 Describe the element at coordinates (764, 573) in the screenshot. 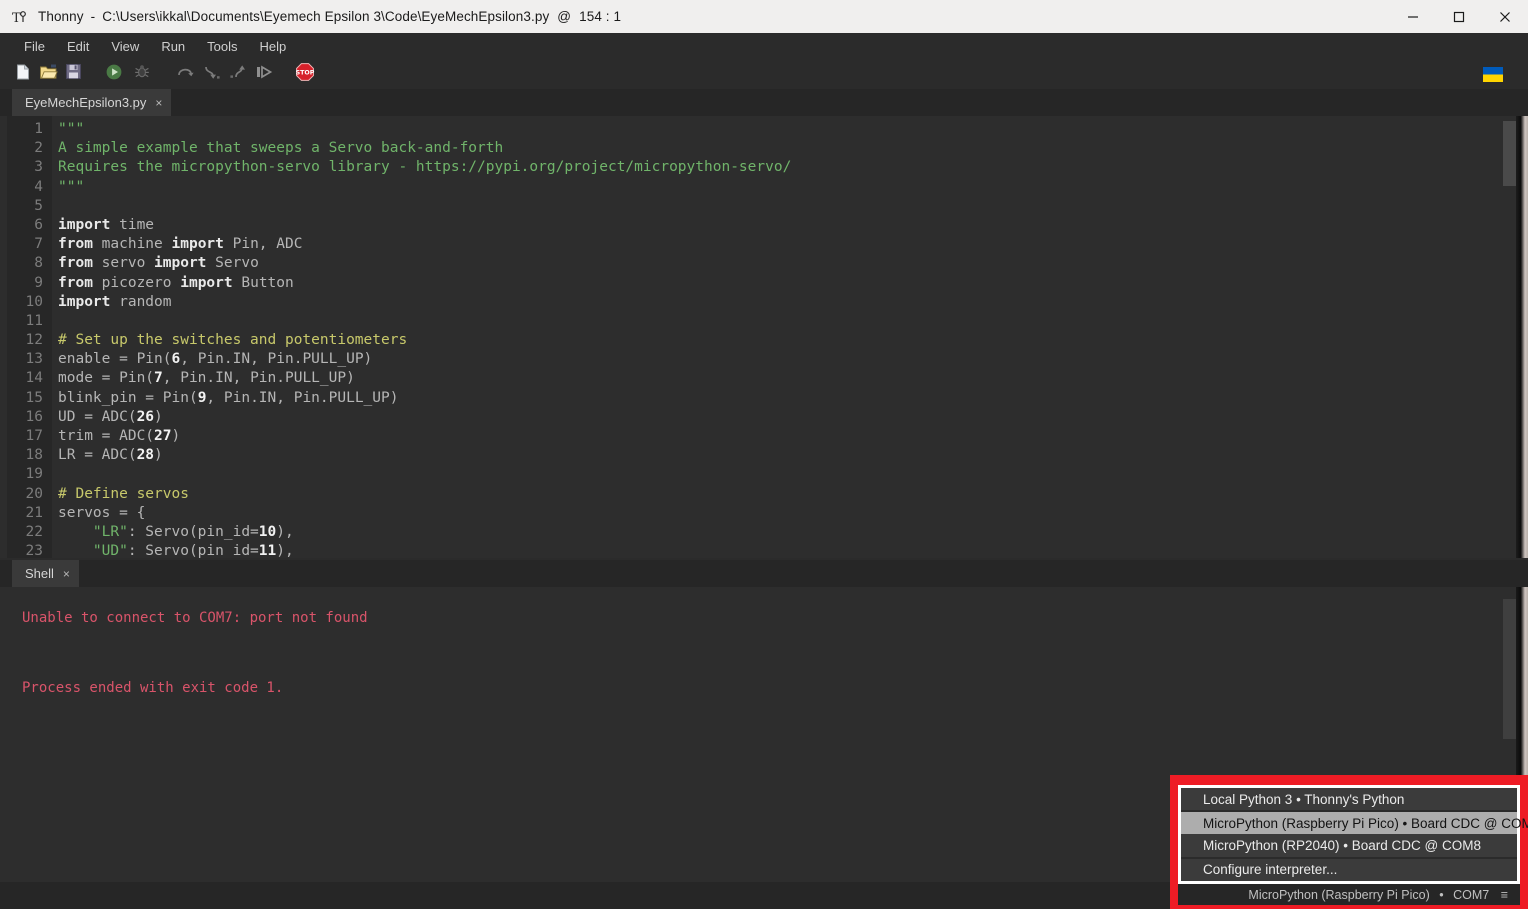

I see `shell-tab-strip: Shell ×` at that location.